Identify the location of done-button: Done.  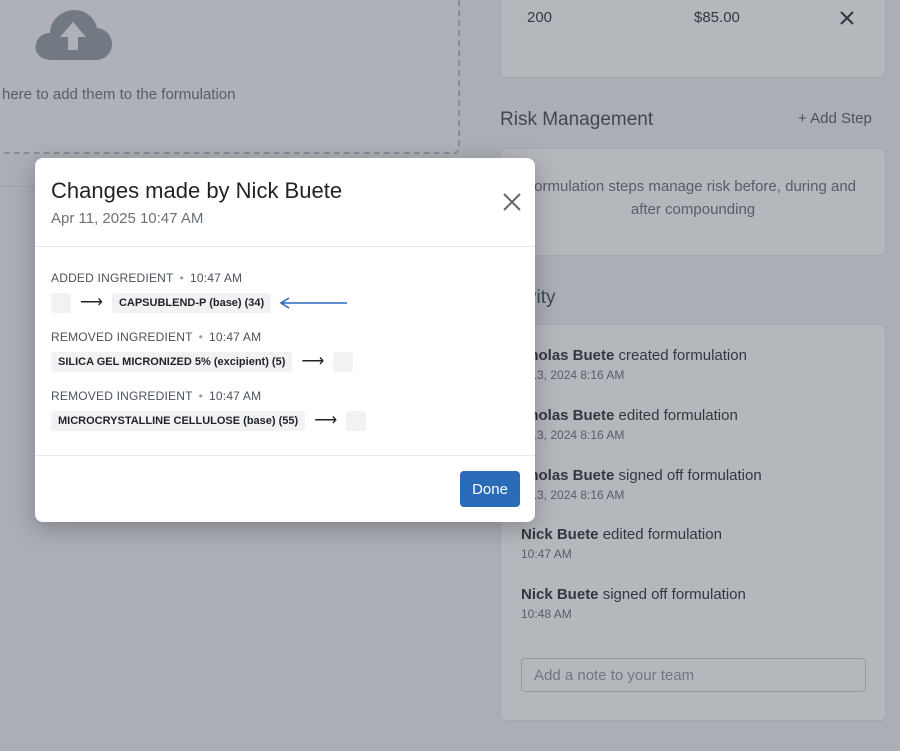
(490, 489).